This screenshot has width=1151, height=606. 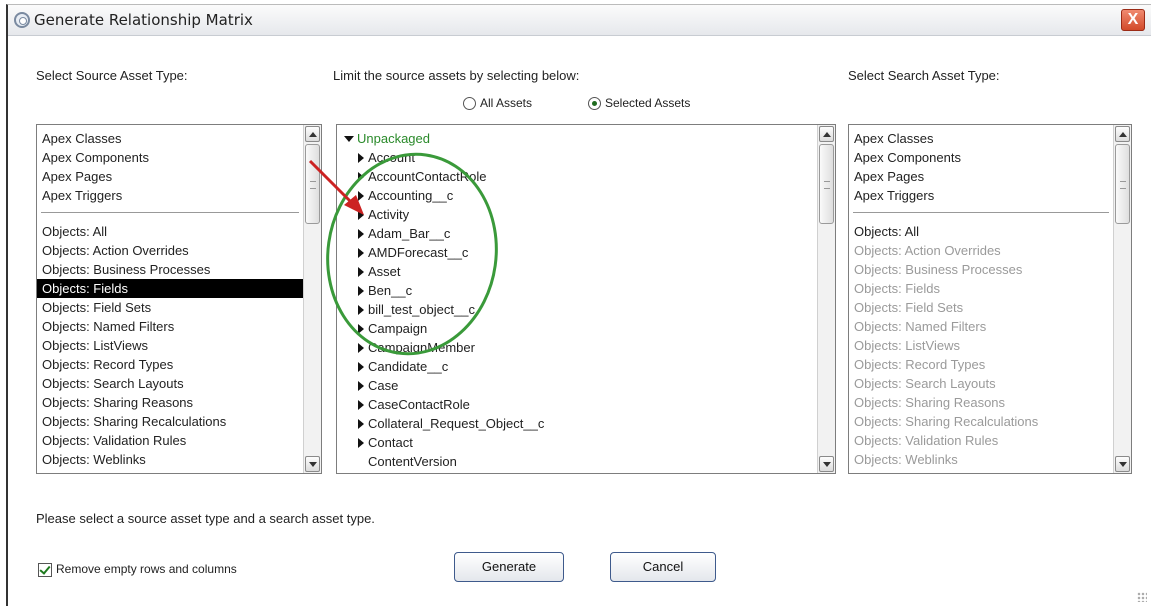 What do you see at coordinates (577, 442) in the screenshot?
I see `tree-node: Contact` at bounding box center [577, 442].